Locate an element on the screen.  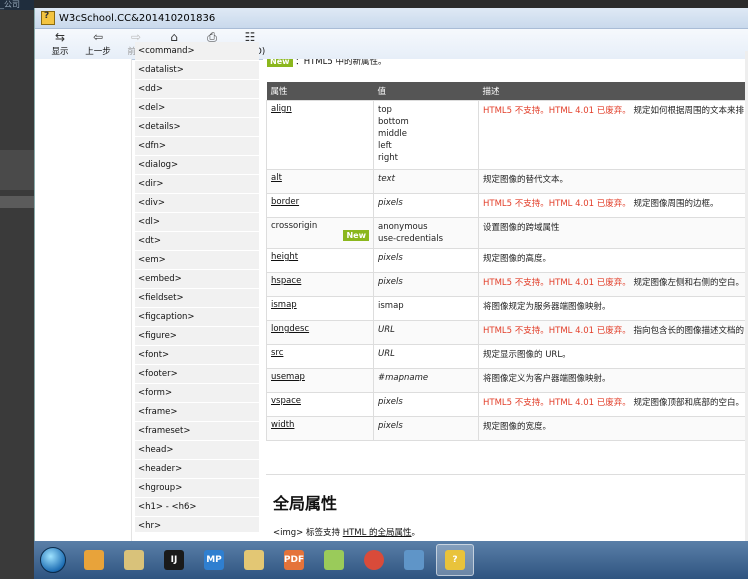
help-icon: ? is located at coordinates (455, 560).